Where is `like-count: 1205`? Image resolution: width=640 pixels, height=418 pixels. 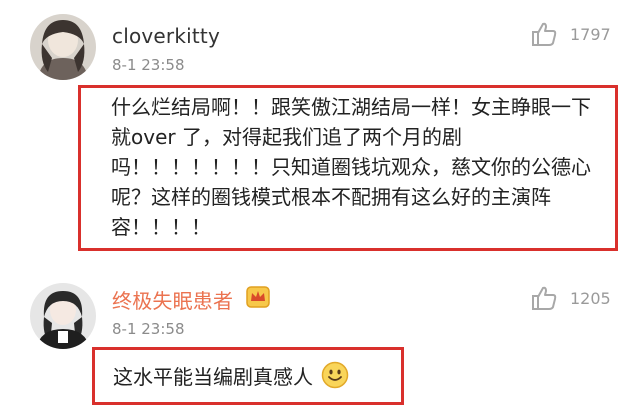
like-count: 1205 is located at coordinates (590, 298).